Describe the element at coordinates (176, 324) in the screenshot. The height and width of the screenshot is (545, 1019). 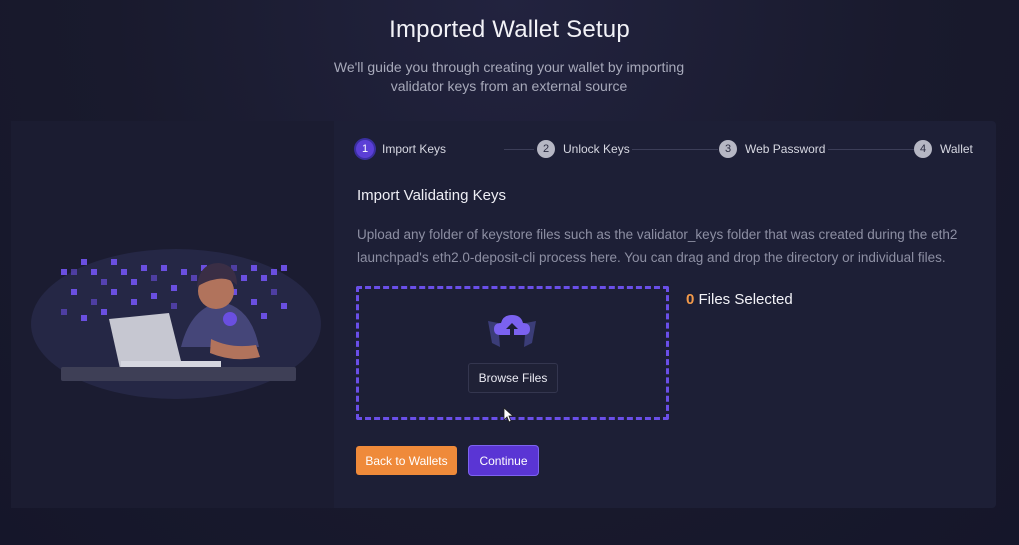
I see `developer-illustration` at that location.